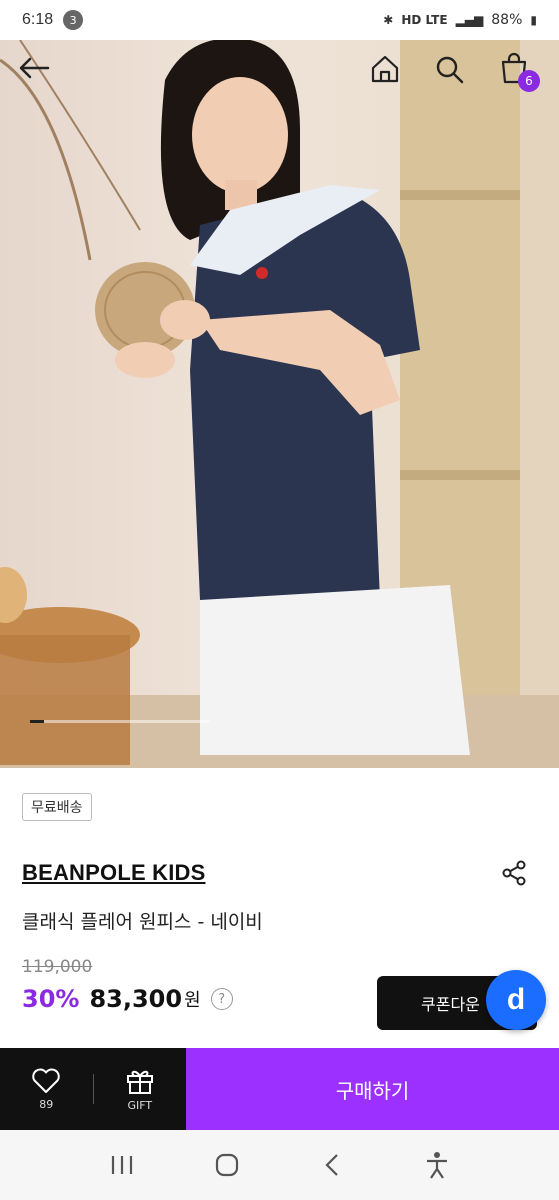 The width and height of the screenshot is (559, 1200). What do you see at coordinates (469, 20) in the screenshot?
I see `signal-icon: ▂▄▆` at bounding box center [469, 20].